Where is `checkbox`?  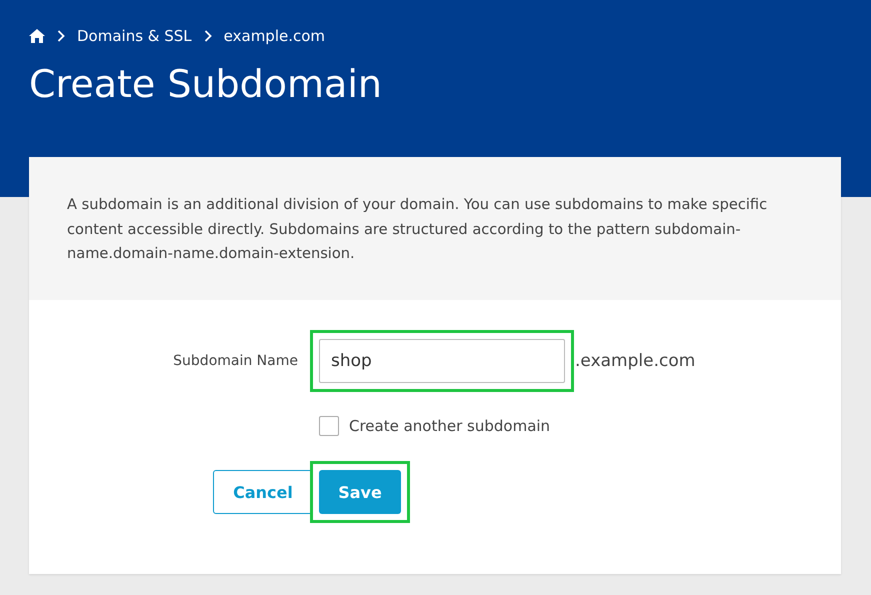
checkbox is located at coordinates (329, 426).